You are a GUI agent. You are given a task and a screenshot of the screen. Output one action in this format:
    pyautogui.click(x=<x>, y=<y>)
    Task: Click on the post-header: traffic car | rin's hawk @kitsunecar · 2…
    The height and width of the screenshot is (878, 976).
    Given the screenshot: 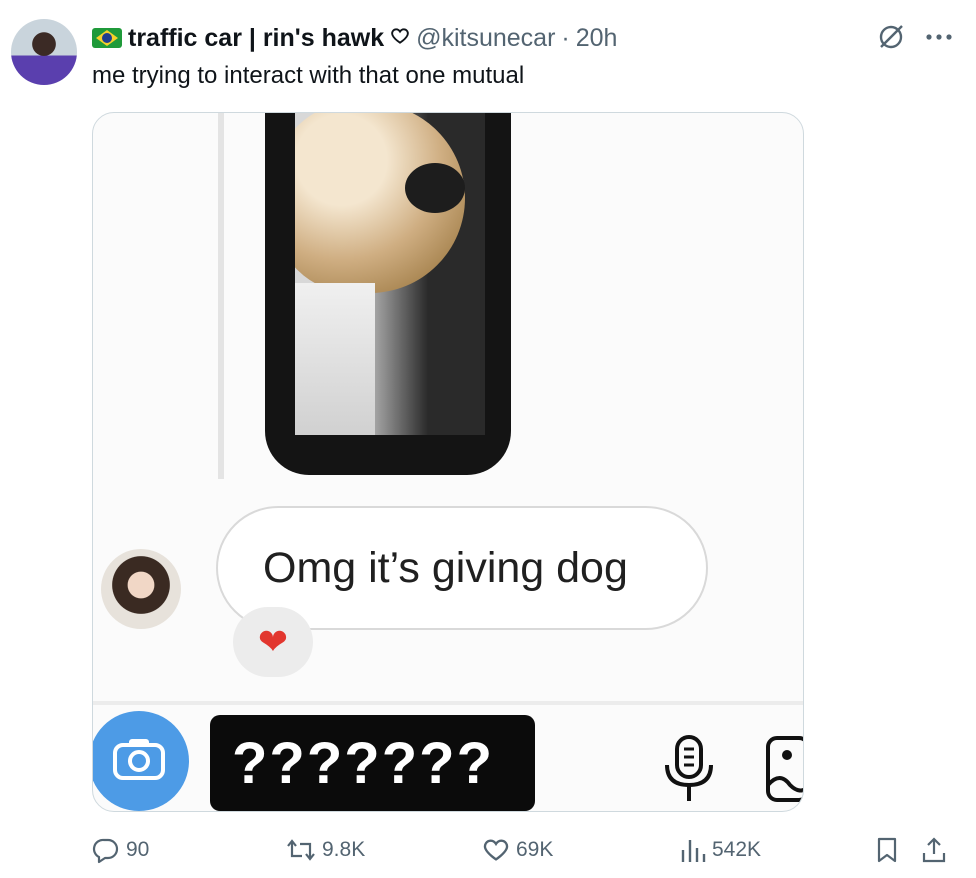 What is the action you would take?
    pyautogui.click(x=354, y=38)
    